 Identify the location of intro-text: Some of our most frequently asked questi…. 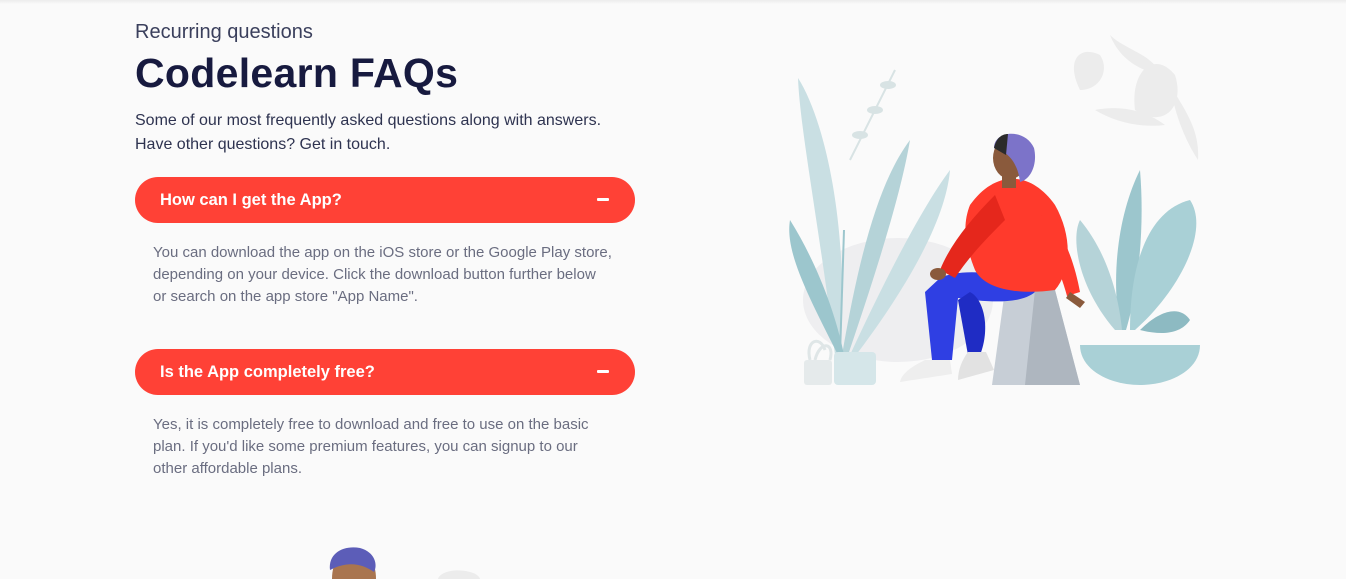
(368, 132).